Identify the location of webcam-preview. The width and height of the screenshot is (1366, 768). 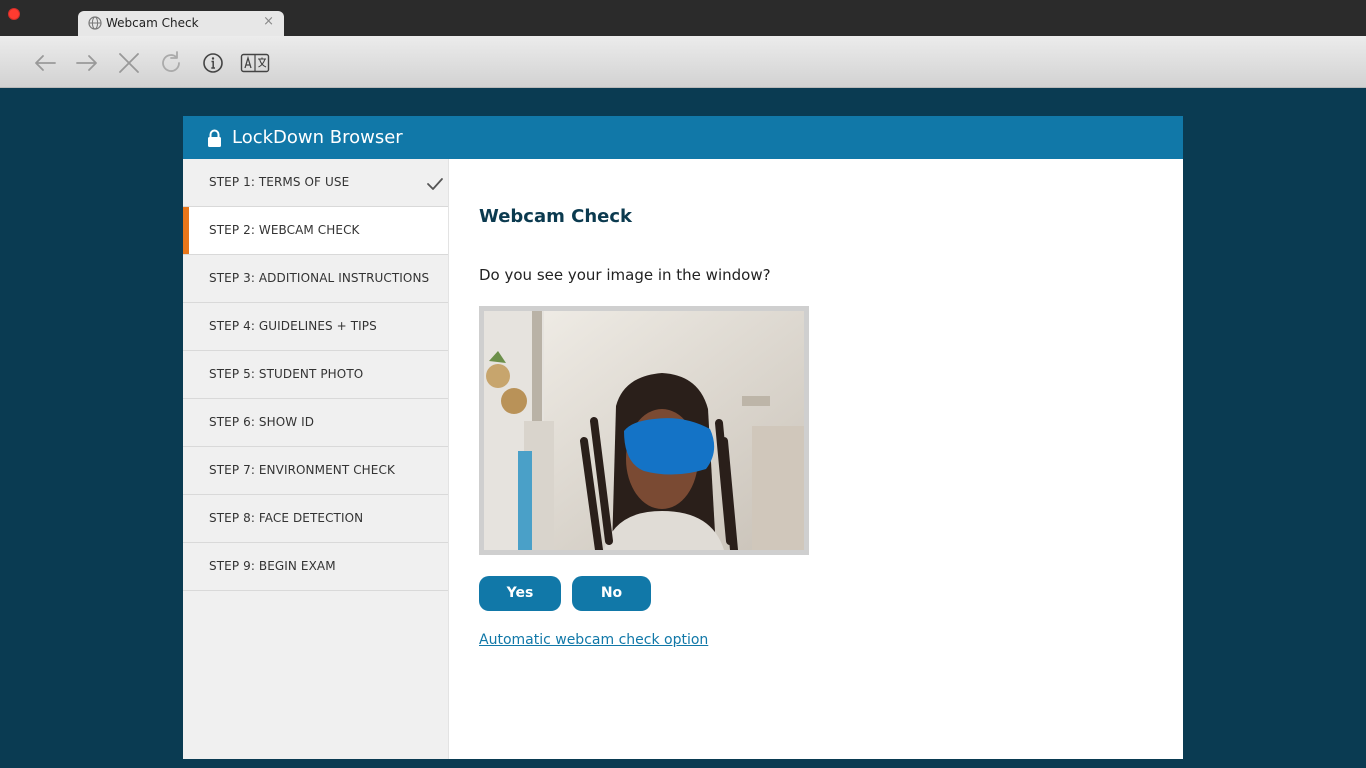
(644, 430).